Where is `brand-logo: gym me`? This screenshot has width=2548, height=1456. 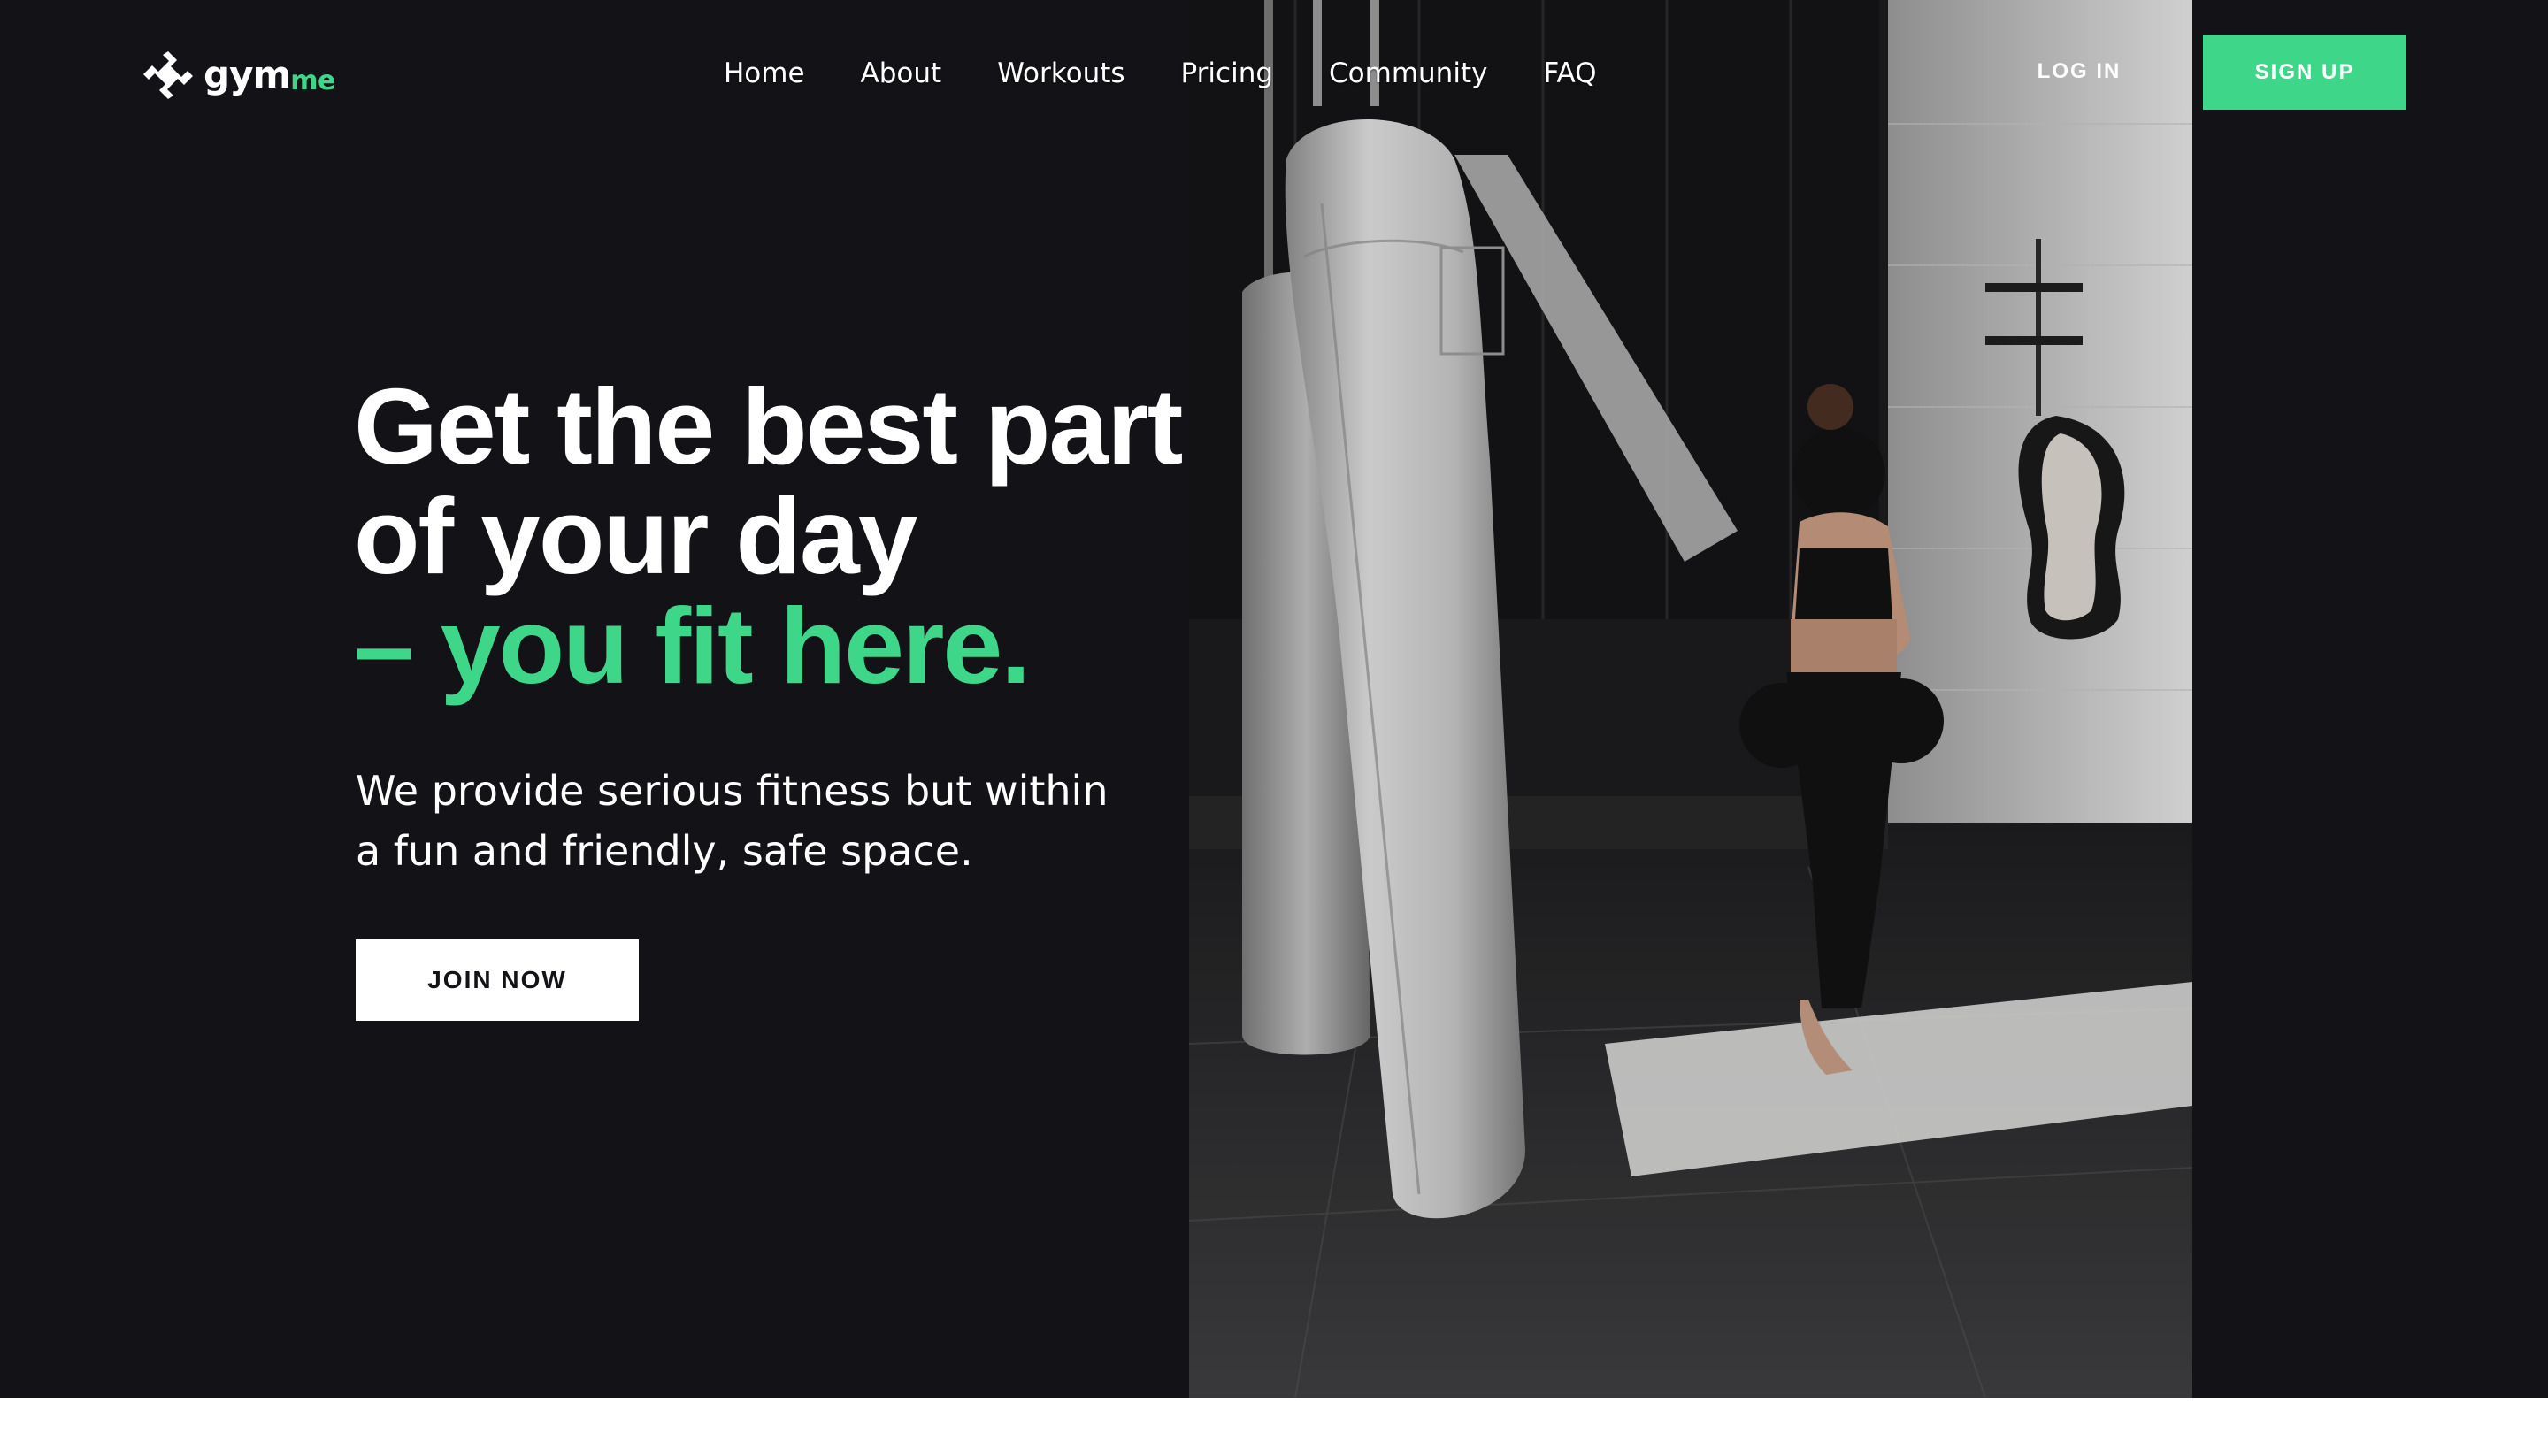 brand-logo: gym me is located at coordinates (238, 74).